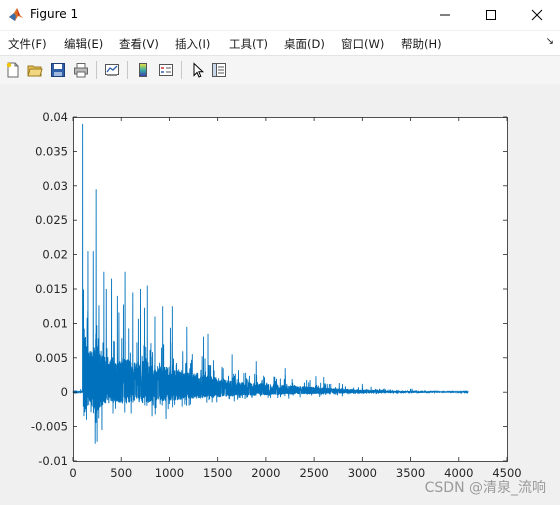 This screenshot has height=505, width=560. I want to click on y-tick-label: 0.035, so click(51, 151).